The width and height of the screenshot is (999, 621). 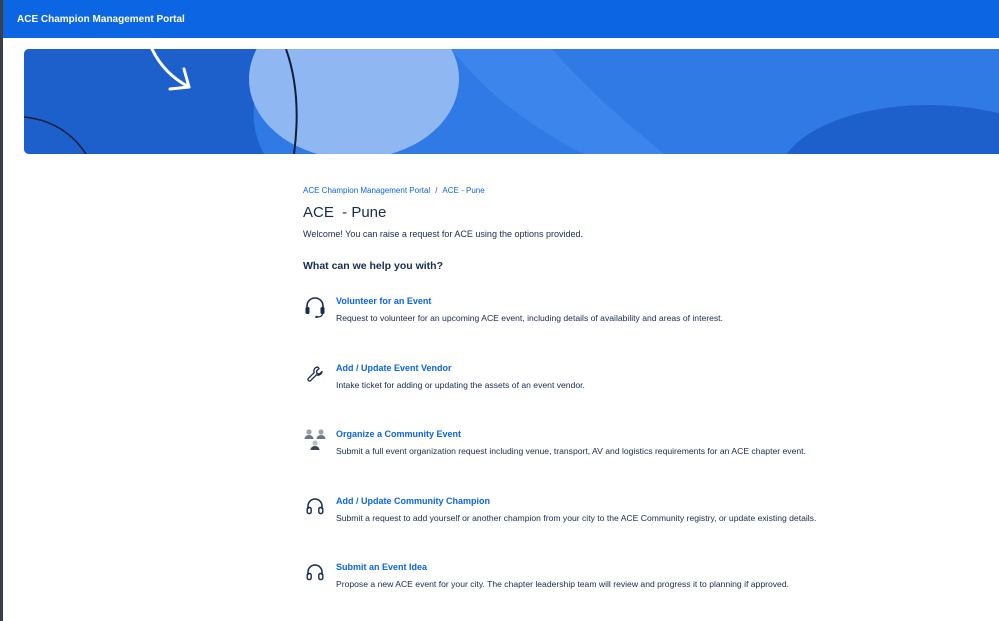 What do you see at coordinates (315, 374) in the screenshot?
I see `wrench-icon` at bounding box center [315, 374].